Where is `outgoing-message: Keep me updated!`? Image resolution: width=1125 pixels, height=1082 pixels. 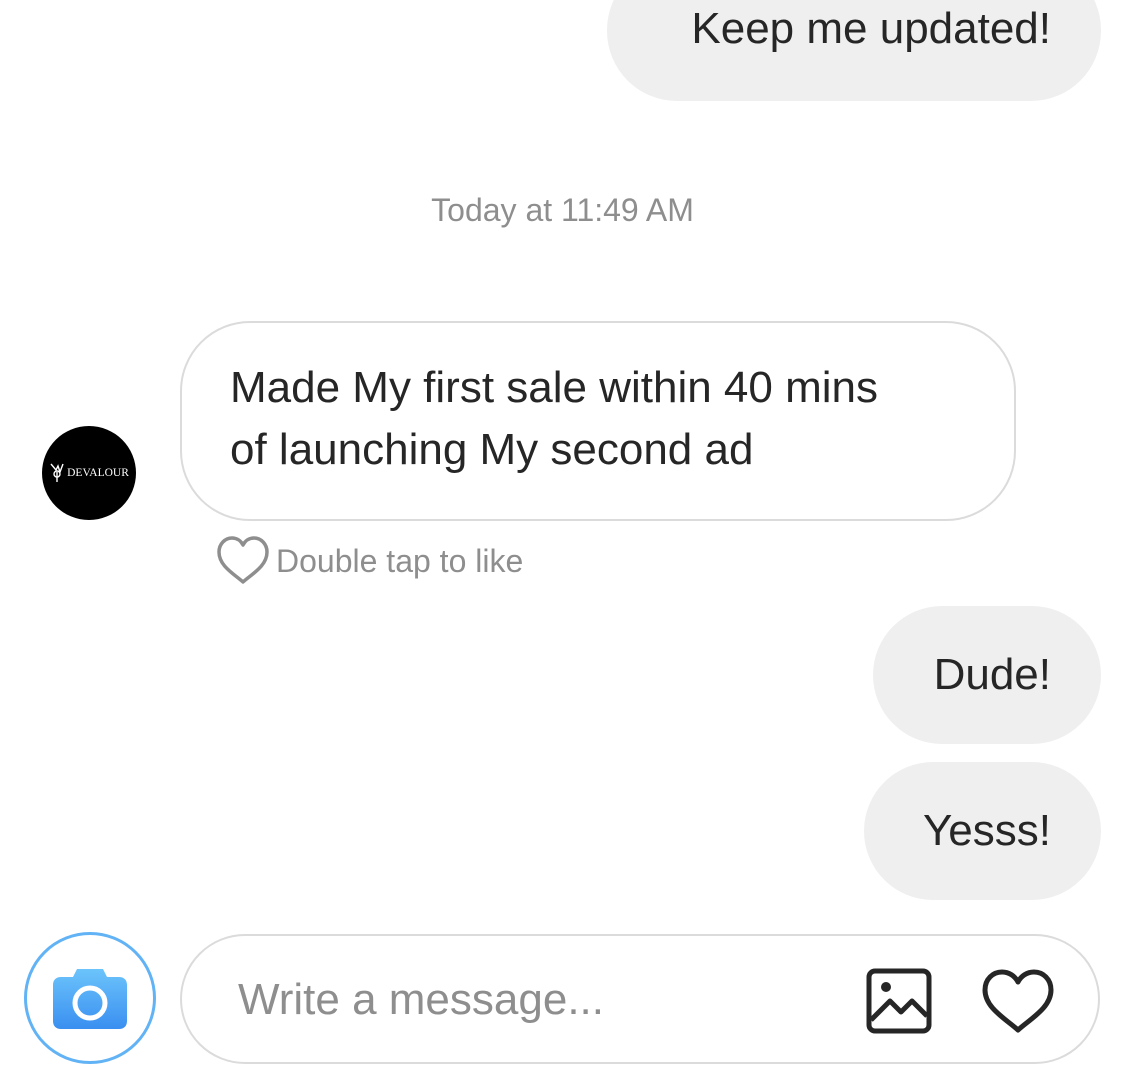
outgoing-message: Keep me updated! is located at coordinates (854, 50).